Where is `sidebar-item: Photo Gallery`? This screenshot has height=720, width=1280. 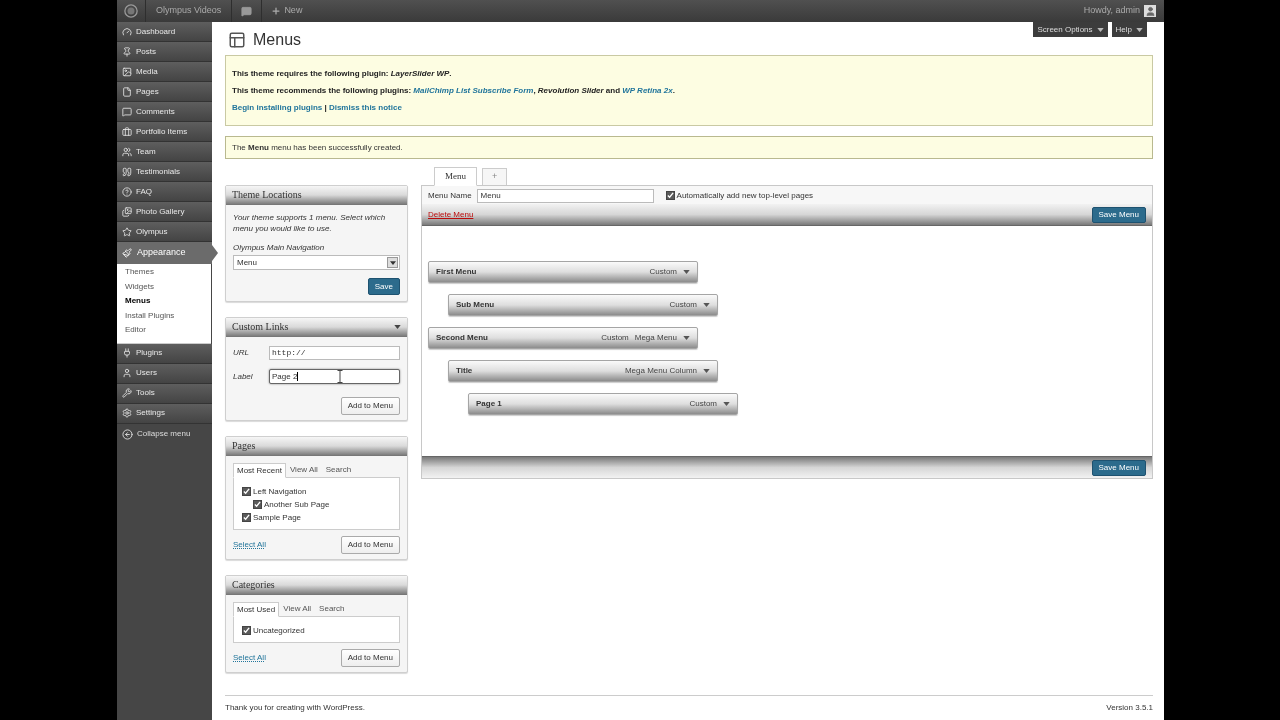
sidebar-item: Photo Gallery is located at coordinates (164, 212).